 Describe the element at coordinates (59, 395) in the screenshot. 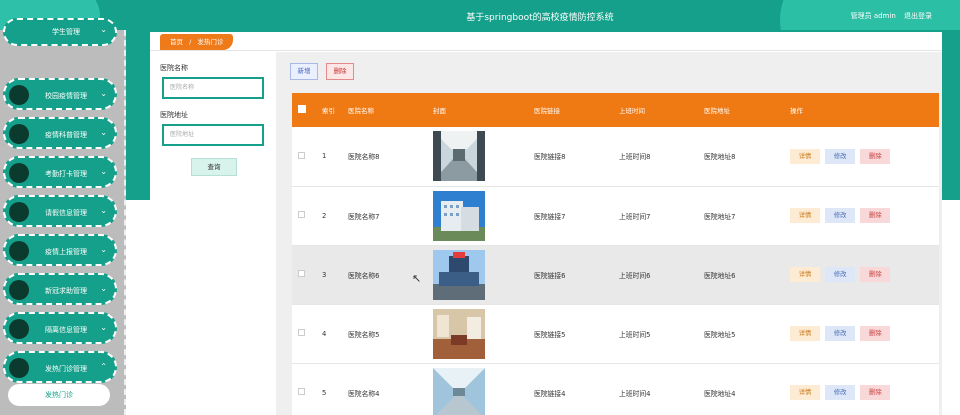

I see `sidebar-subitem-fever-clinic: 发热门诊` at that location.